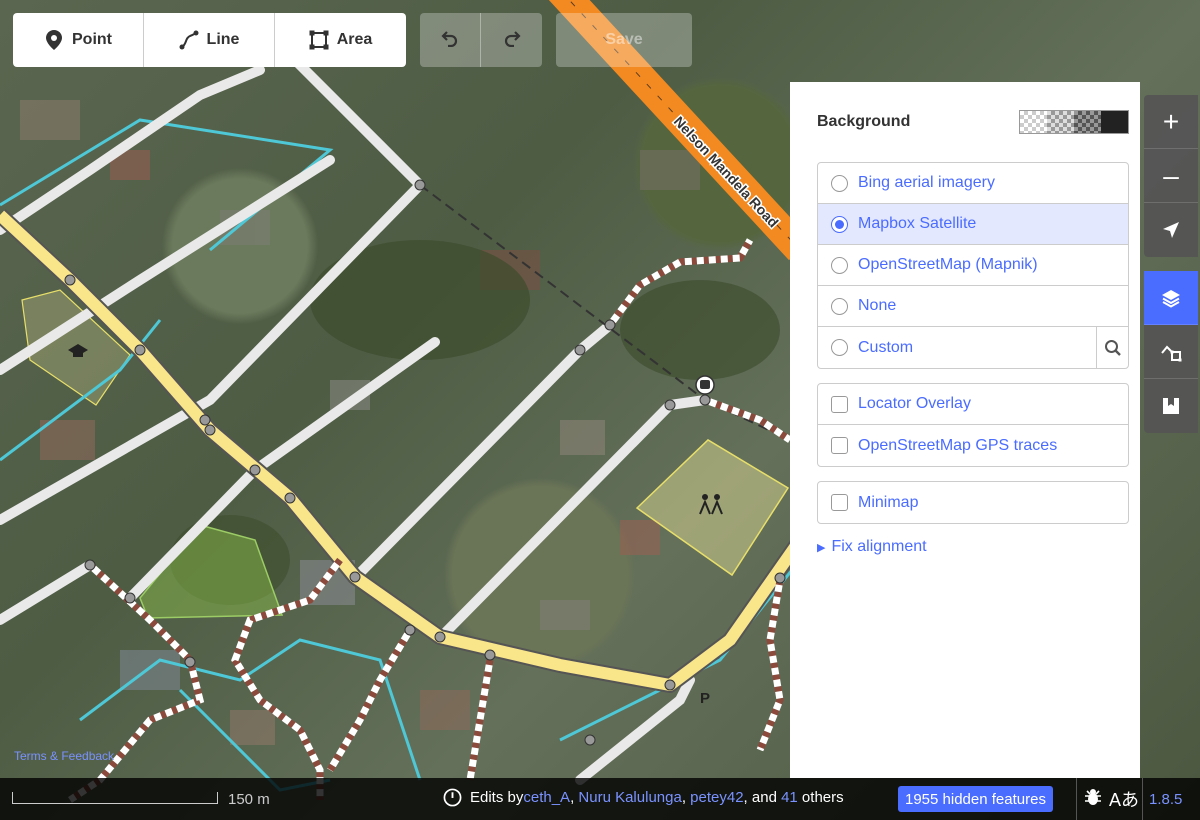 The height and width of the screenshot is (820, 1200). I want to click on map-data-pane-button, so click(1171, 352).